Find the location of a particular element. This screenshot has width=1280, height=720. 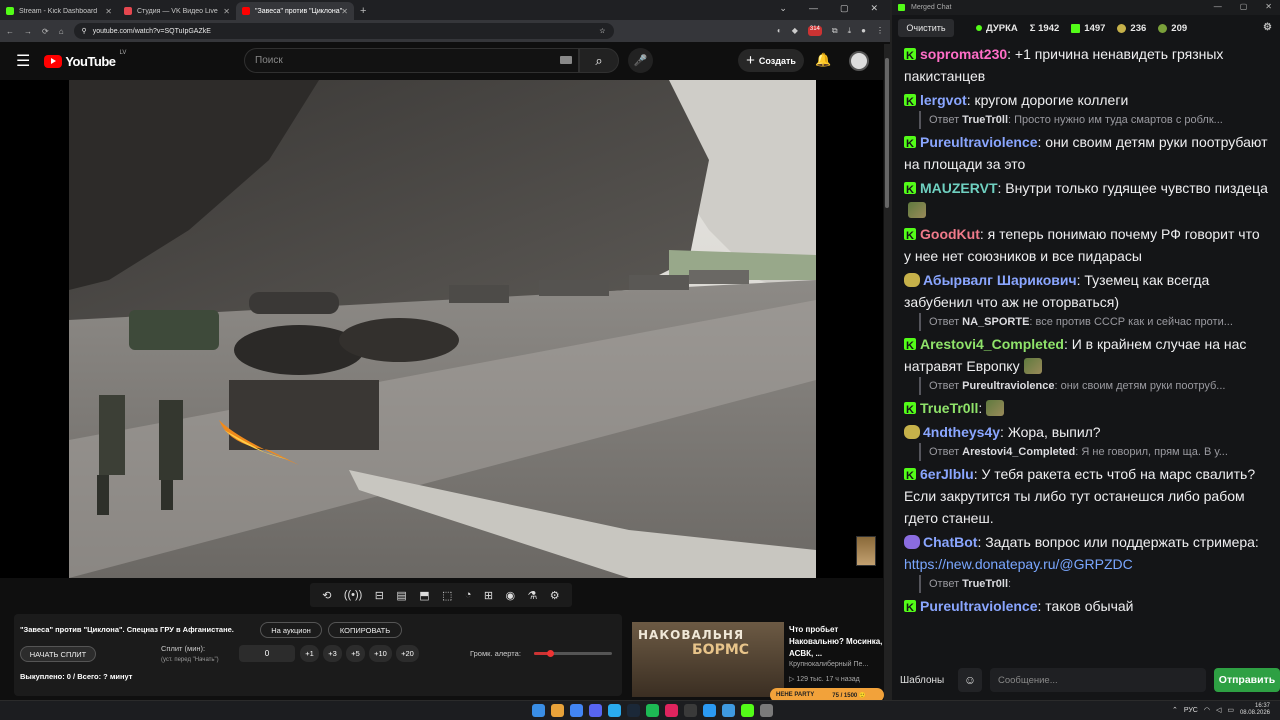

alert-volume-slider is located at coordinates (573, 653).